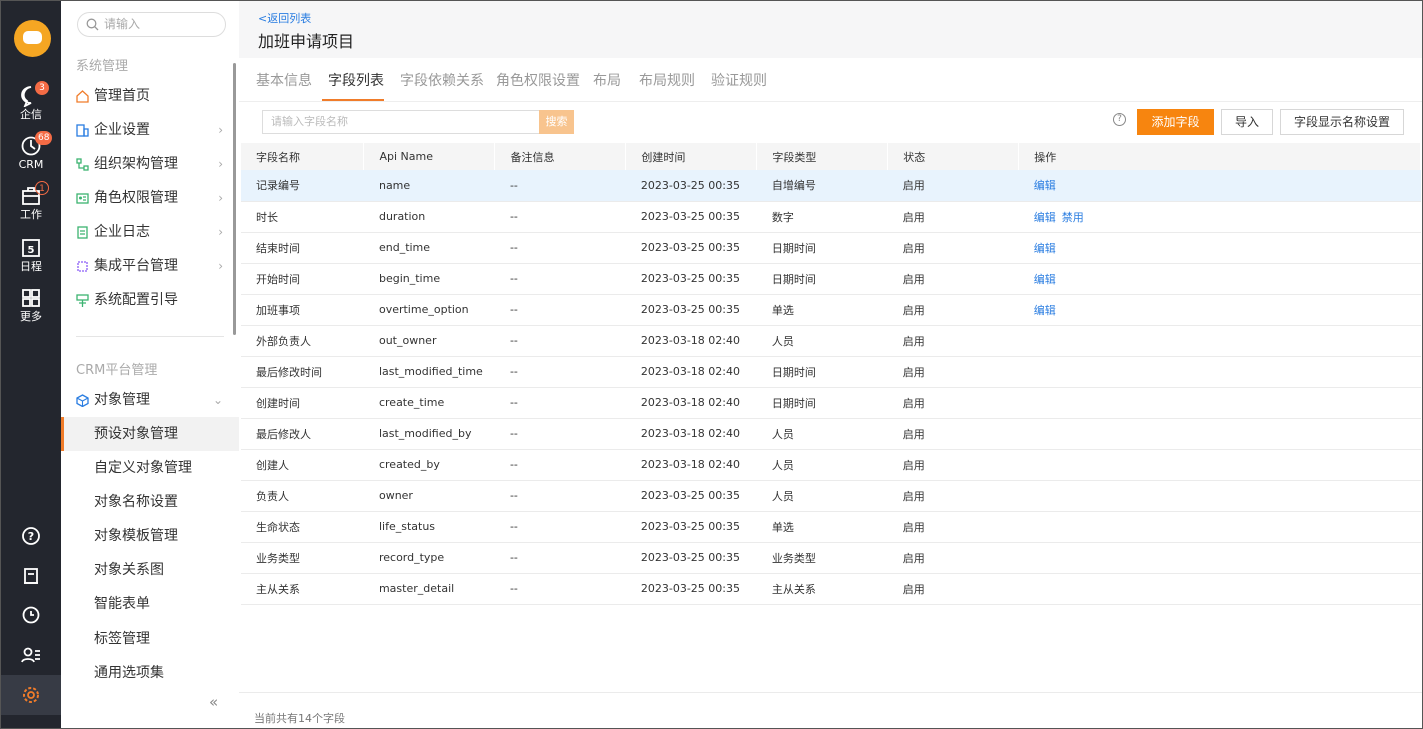  What do you see at coordinates (150, 300) in the screenshot?
I see `menu-config-guide: 系统配置引导` at bounding box center [150, 300].